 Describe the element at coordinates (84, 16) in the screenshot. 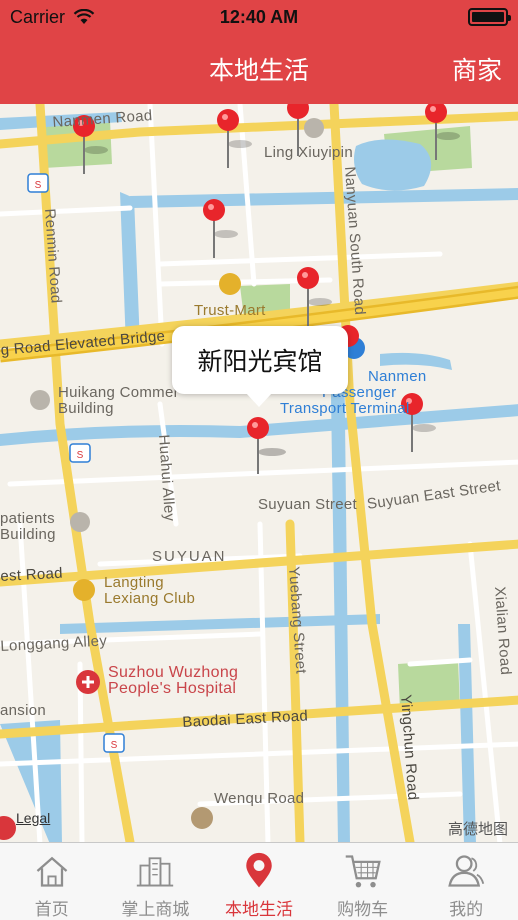

I see `wifi-icon` at that location.